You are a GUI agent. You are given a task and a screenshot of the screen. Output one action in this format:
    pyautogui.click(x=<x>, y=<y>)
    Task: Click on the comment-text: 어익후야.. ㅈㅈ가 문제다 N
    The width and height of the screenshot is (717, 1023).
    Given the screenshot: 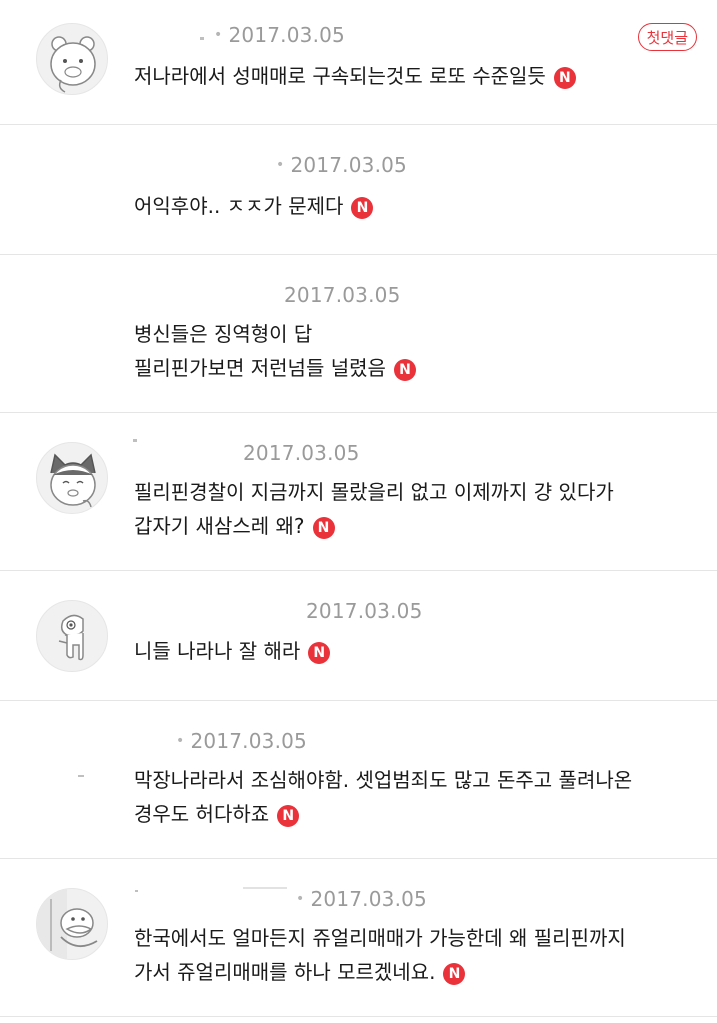 What is the action you would take?
    pyautogui.click(x=254, y=206)
    